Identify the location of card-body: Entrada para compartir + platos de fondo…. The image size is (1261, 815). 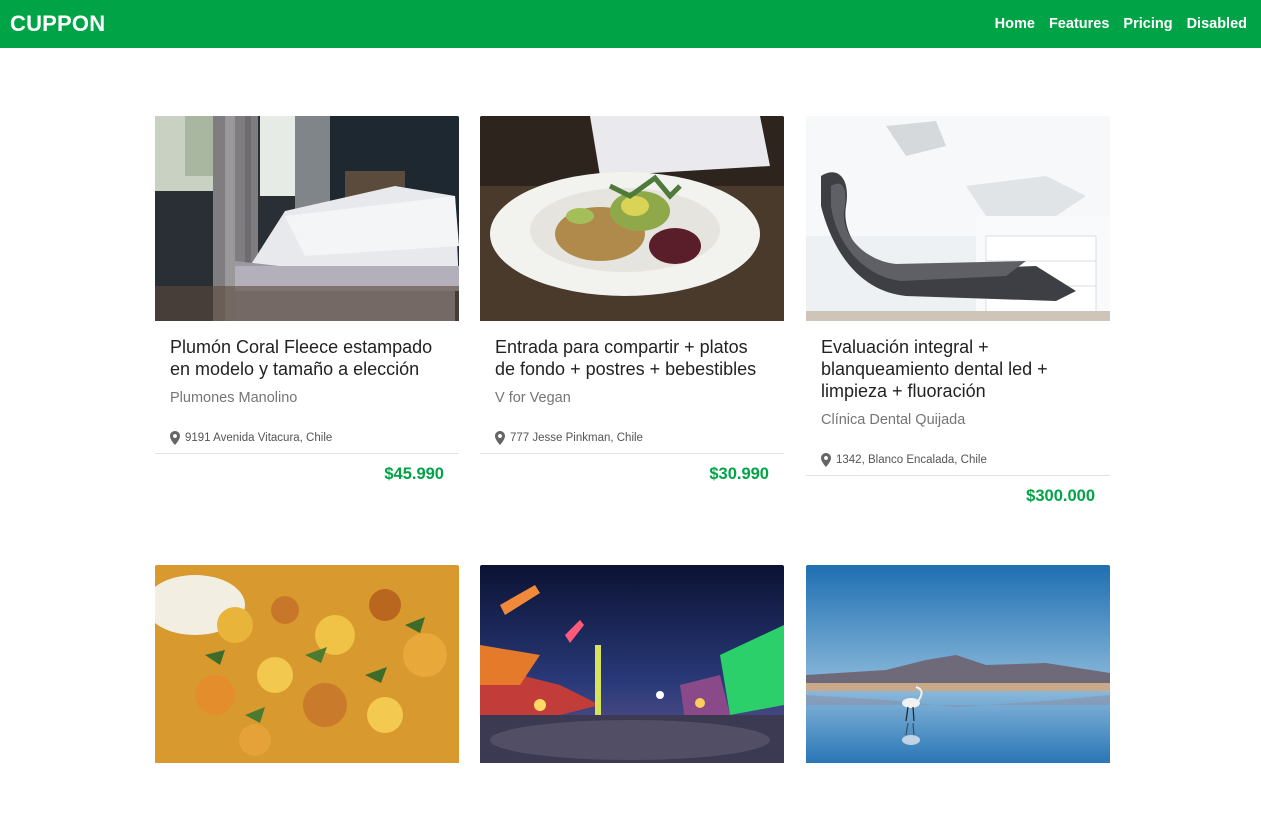
(632, 383).